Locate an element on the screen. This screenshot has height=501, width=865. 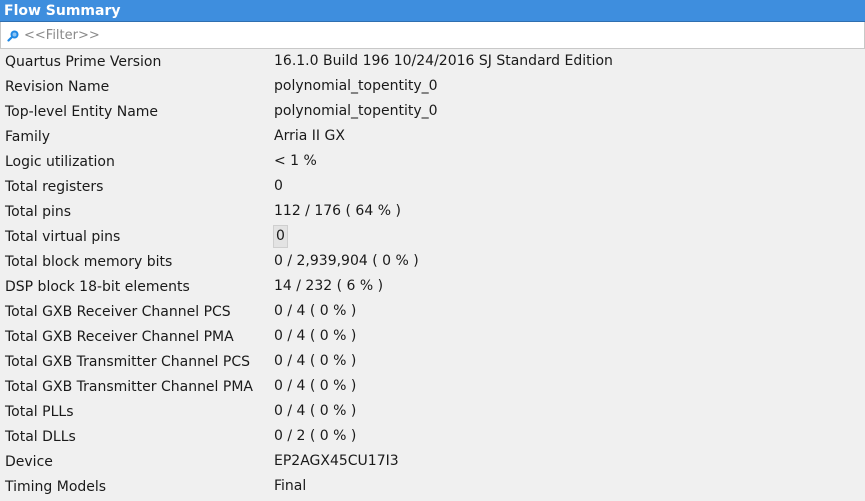
row-value: EP2AGX45CU17I3 is located at coordinates (336, 461).